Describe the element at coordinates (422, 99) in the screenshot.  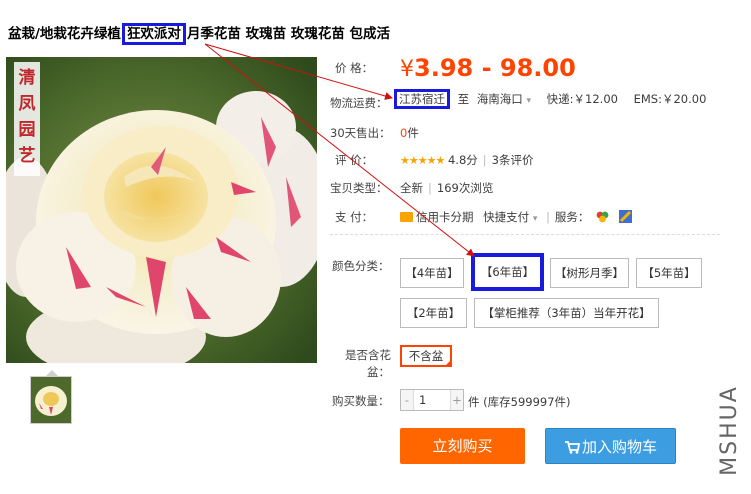
I see `ship-from-location: 江苏宿迁` at that location.